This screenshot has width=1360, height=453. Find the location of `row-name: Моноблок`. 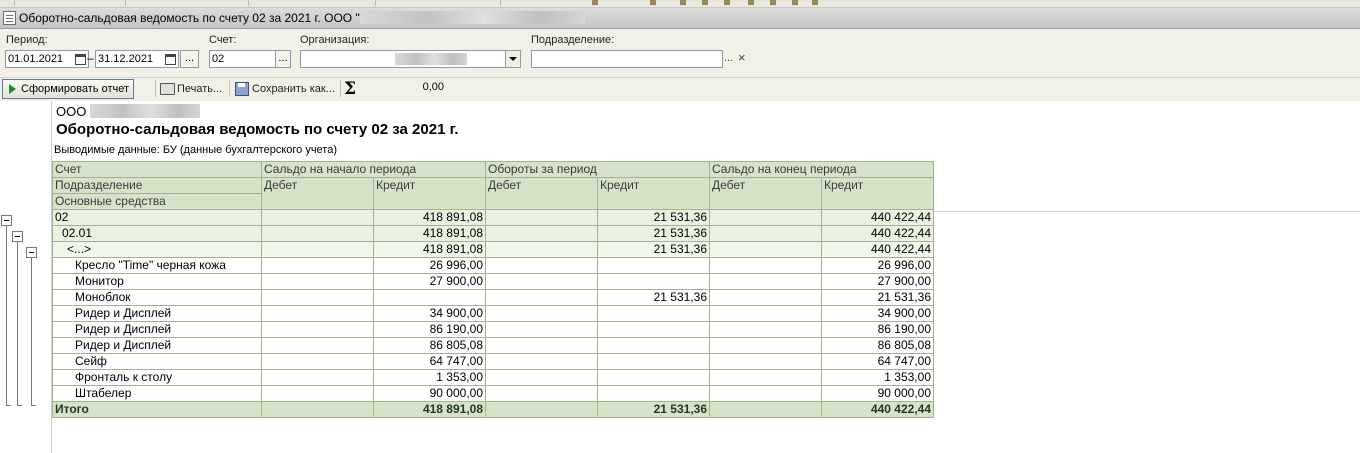

row-name: Моноблок is located at coordinates (157, 297).